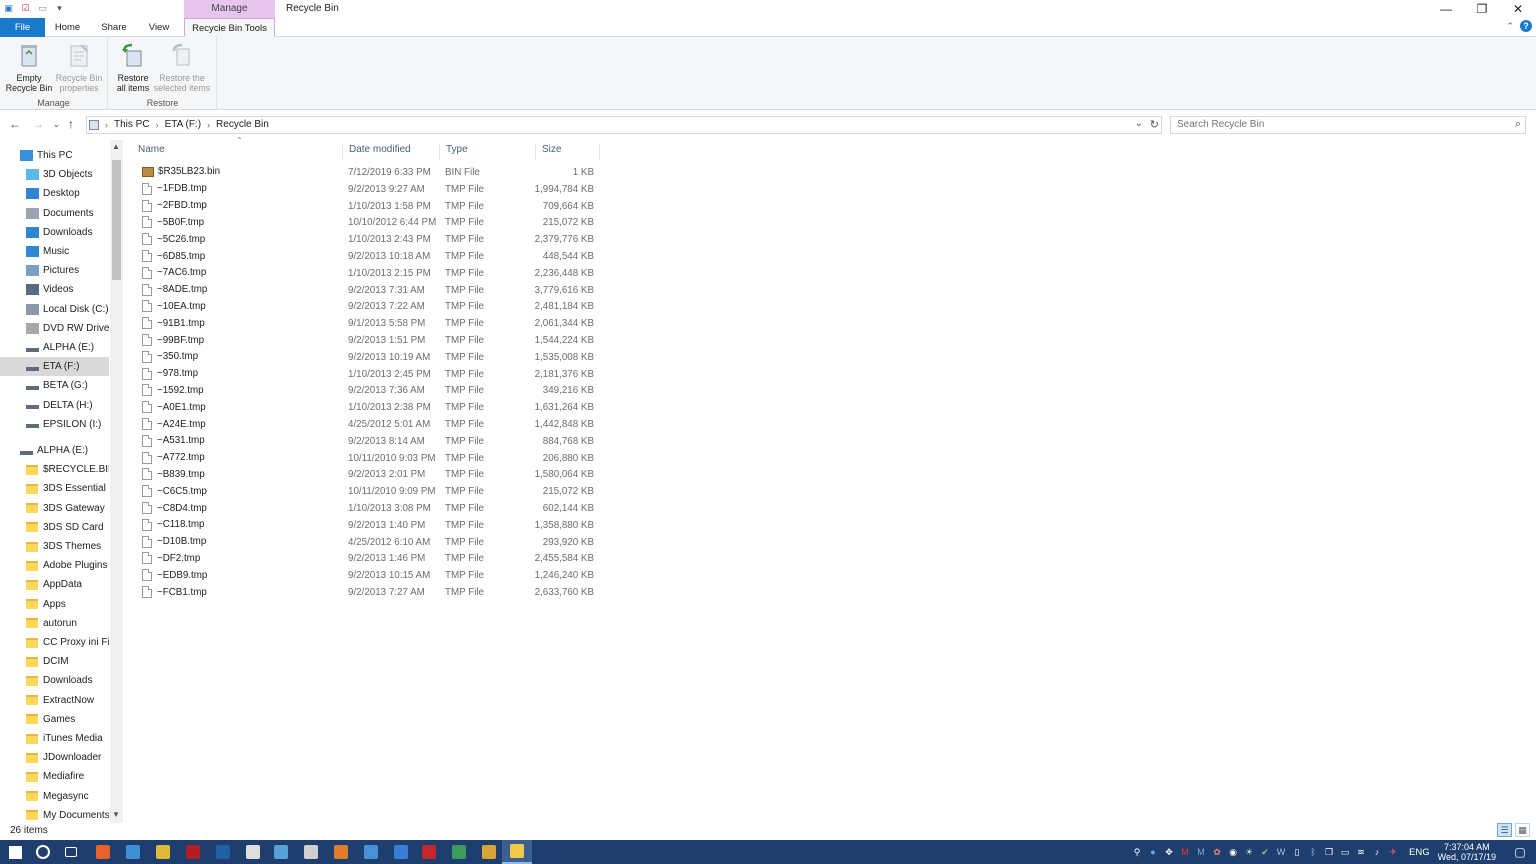 This screenshot has height=864, width=1536. What do you see at coordinates (54, 289) in the screenshot?
I see `nav-item: Videos` at bounding box center [54, 289].